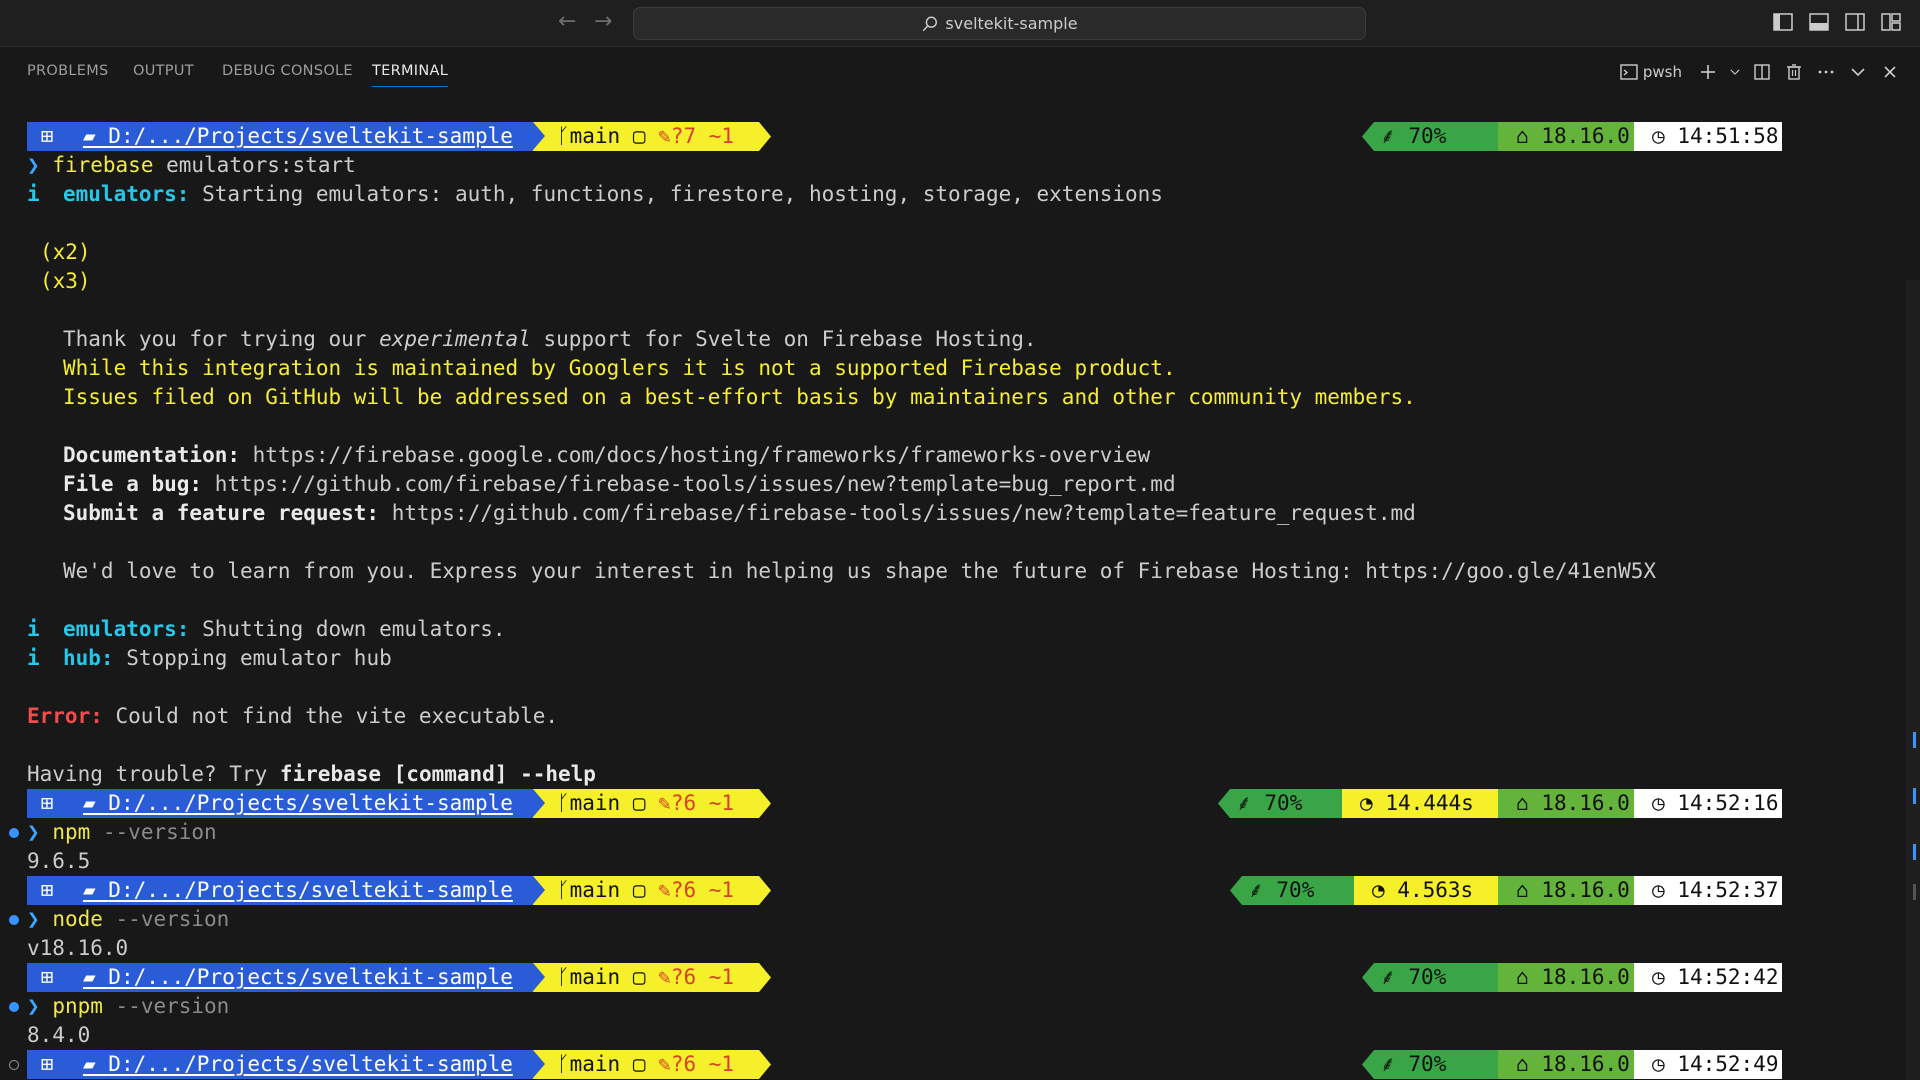 The width and height of the screenshot is (1920, 1080). What do you see at coordinates (1890, 72) in the screenshot?
I see `close-panel-icon` at bounding box center [1890, 72].